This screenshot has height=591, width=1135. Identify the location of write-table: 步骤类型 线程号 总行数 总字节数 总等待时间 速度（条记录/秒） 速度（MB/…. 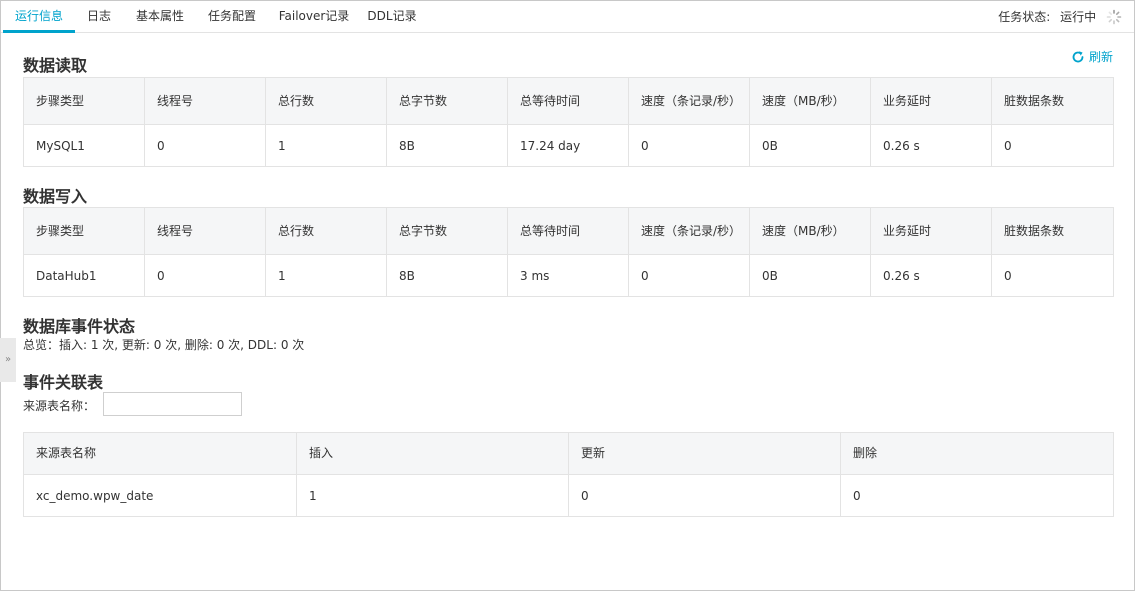
(568, 252).